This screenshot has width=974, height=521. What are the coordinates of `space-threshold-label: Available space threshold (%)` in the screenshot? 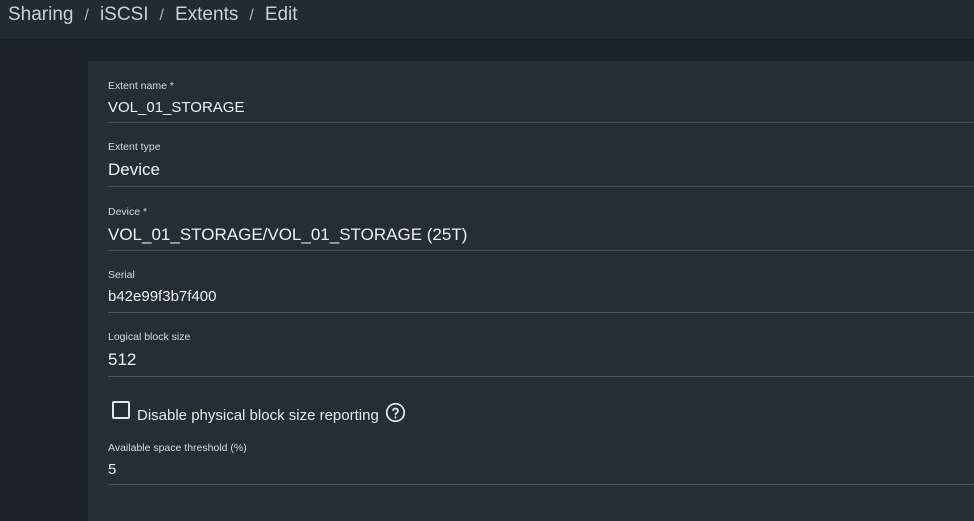 It's located at (177, 448).